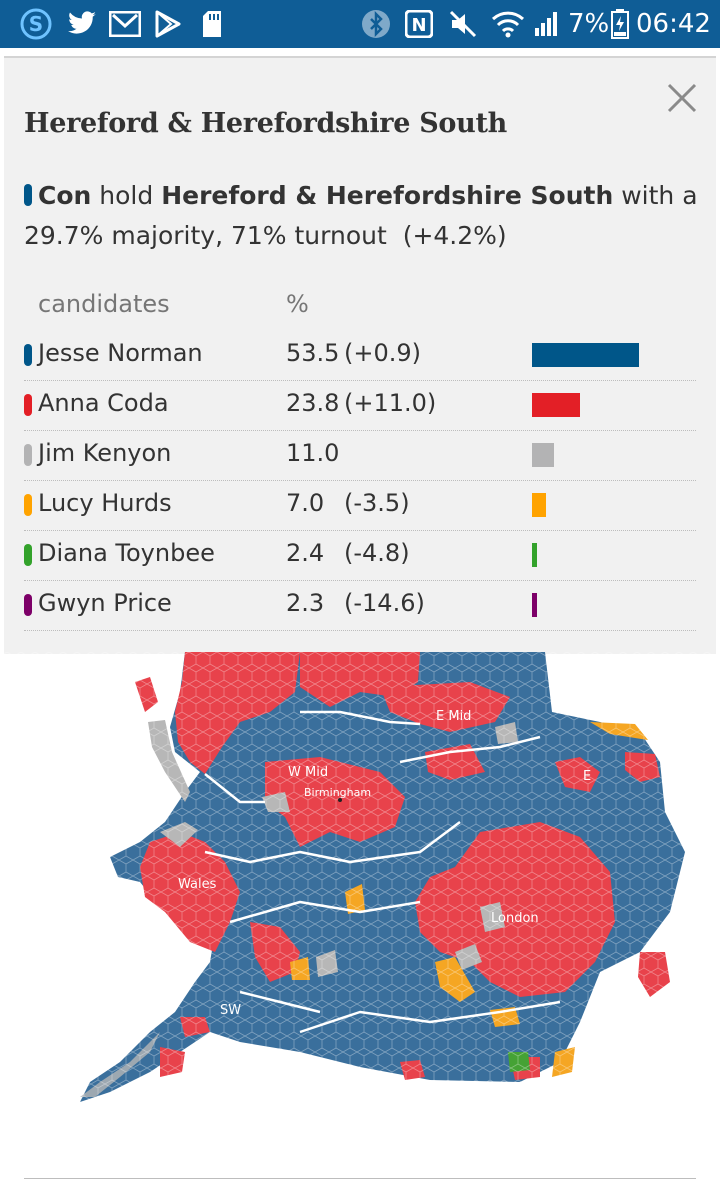 The image size is (720, 1187). What do you see at coordinates (126, 553) in the screenshot?
I see `candidate-name: Diana Toynbee` at bounding box center [126, 553].